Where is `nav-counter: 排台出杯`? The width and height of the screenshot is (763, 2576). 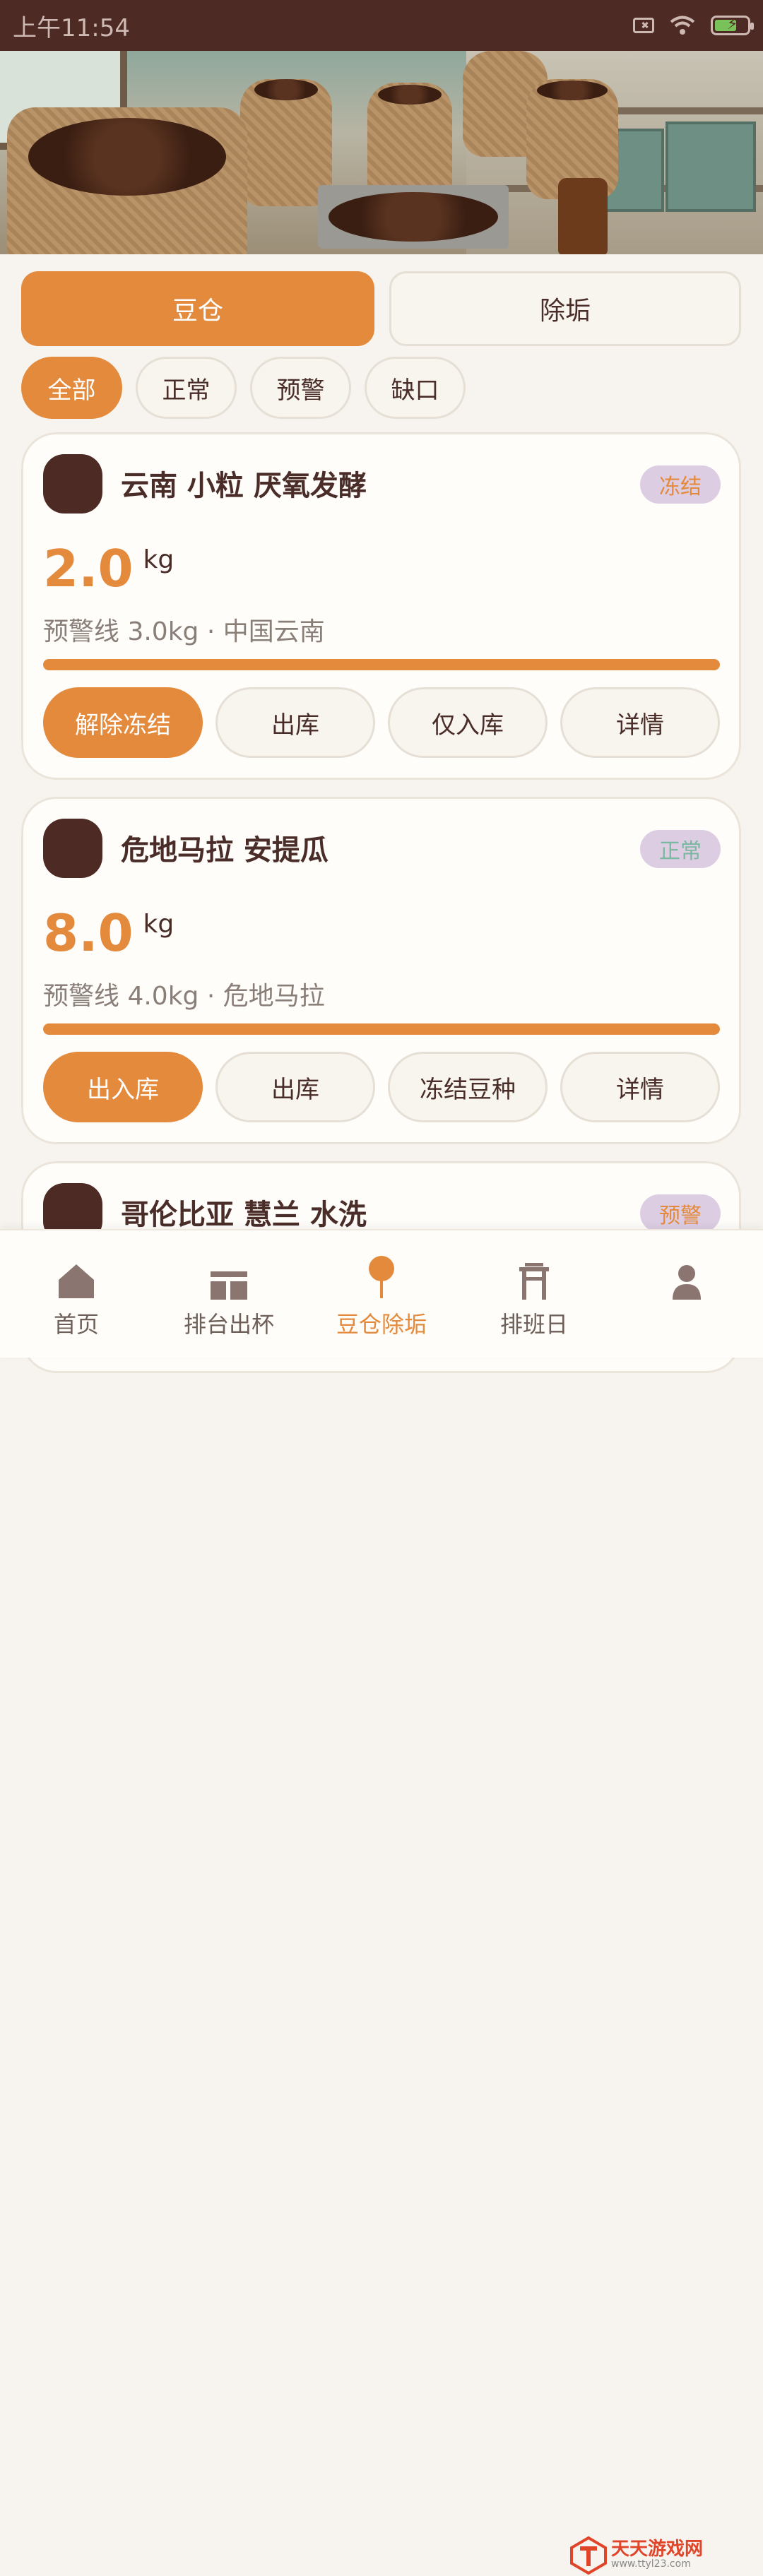
nav-counter: 排台出杯 is located at coordinates (229, 1294).